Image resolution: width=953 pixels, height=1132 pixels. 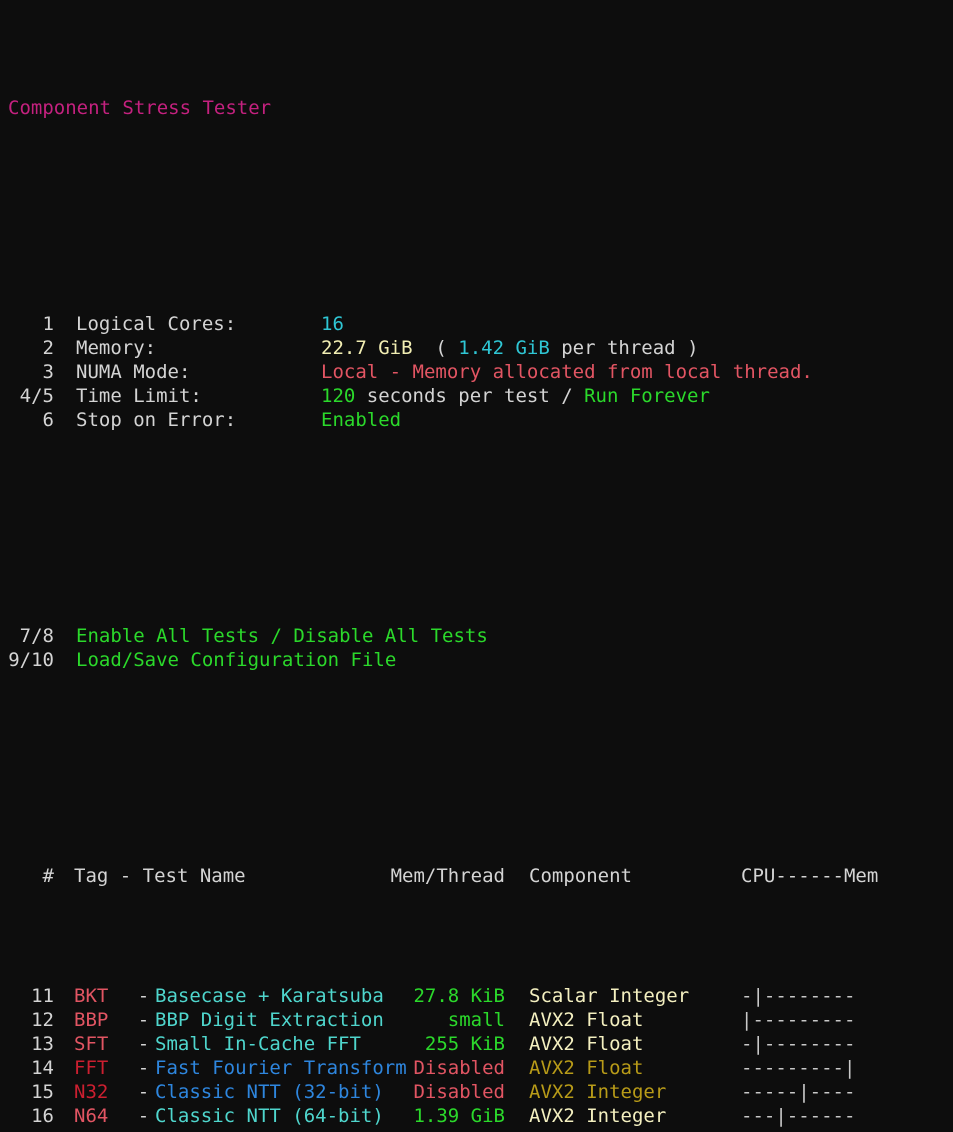 I want to click on row-cpu-mem-slider: ---------|, so click(x=811, y=1068).